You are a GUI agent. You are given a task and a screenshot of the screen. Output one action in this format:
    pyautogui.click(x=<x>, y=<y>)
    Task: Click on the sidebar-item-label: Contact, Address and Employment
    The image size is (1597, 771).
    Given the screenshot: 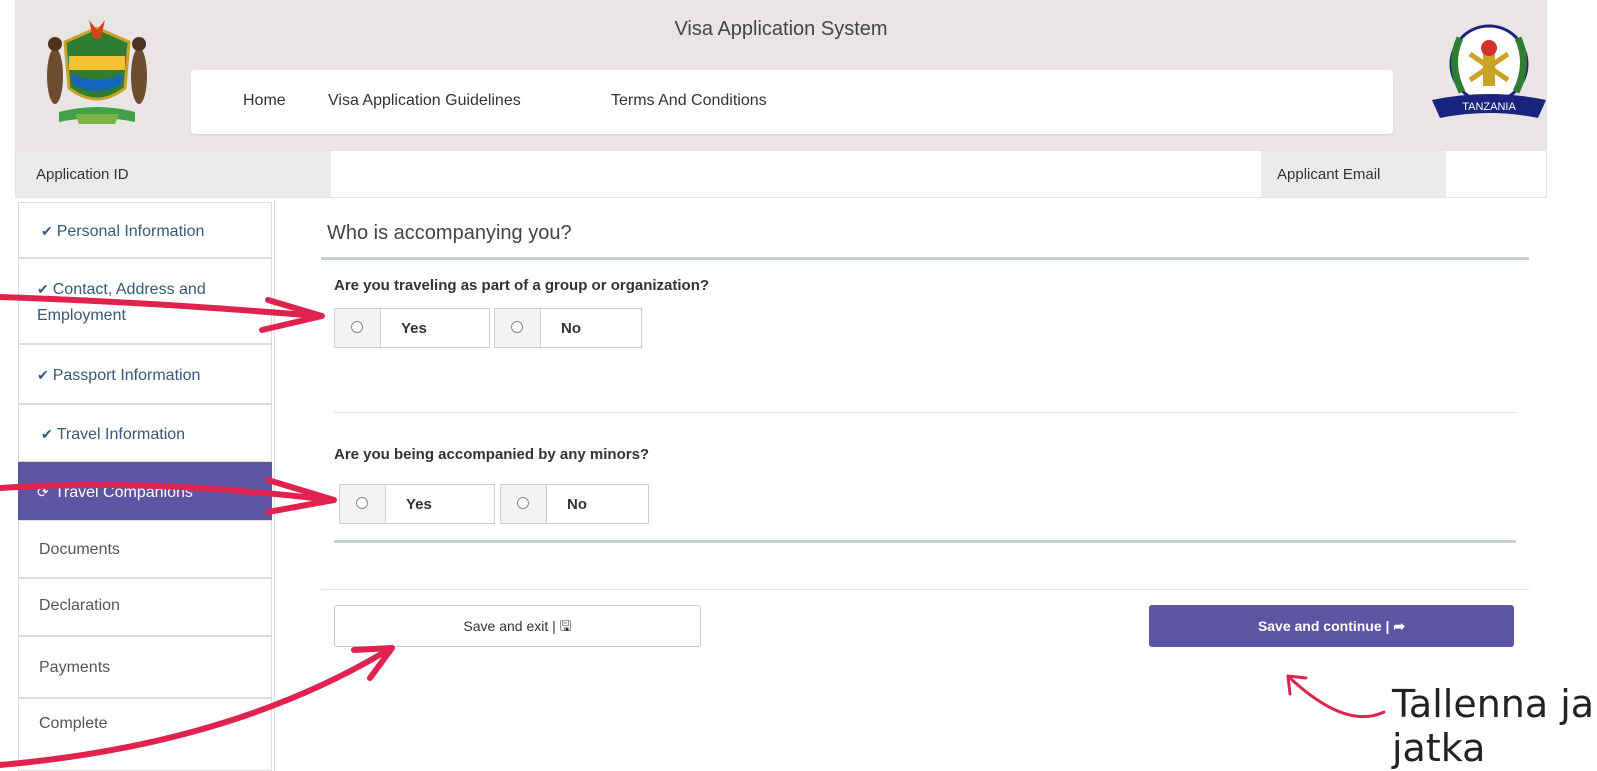 What is the action you would take?
    pyautogui.click(x=121, y=302)
    